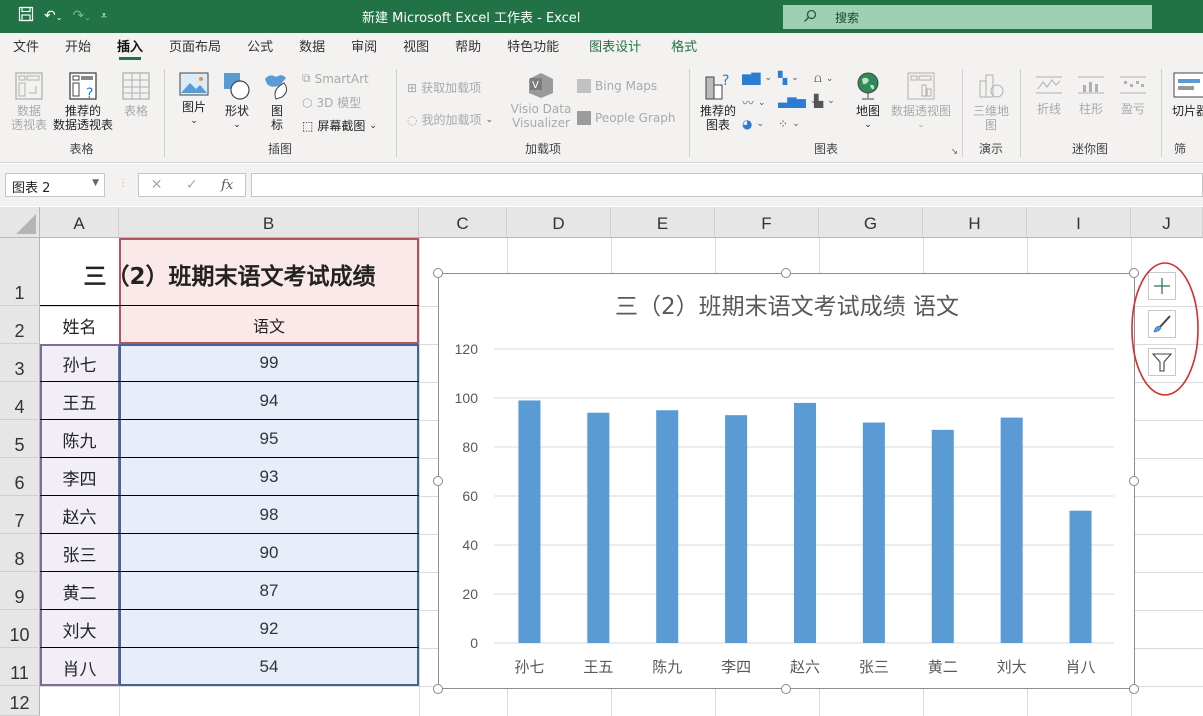  I want to click on undo-icon: ↶⌄, so click(53, 16).